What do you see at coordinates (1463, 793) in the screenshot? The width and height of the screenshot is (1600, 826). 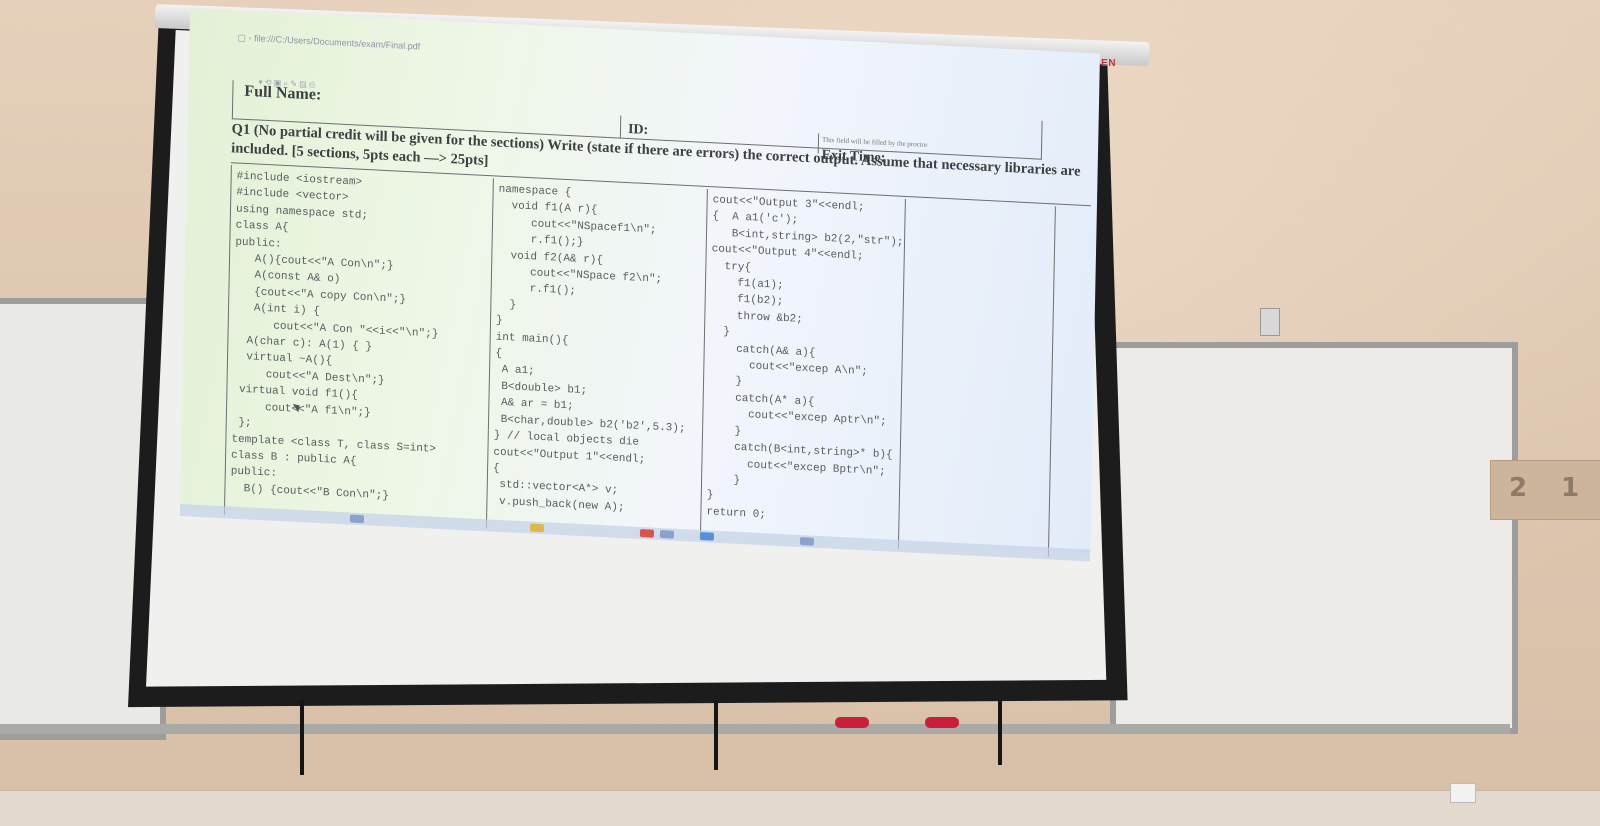 I see `wall-outlet` at bounding box center [1463, 793].